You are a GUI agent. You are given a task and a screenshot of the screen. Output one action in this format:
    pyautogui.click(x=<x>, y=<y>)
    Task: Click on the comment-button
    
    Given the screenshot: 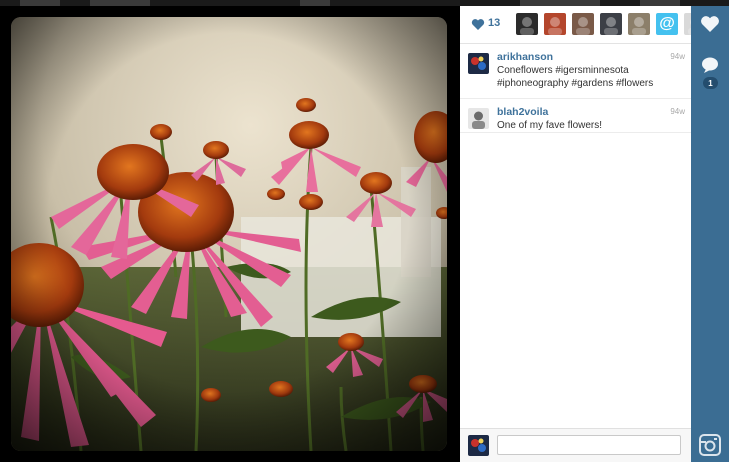 What is the action you would take?
    pyautogui.click(x=710, y=65)
    